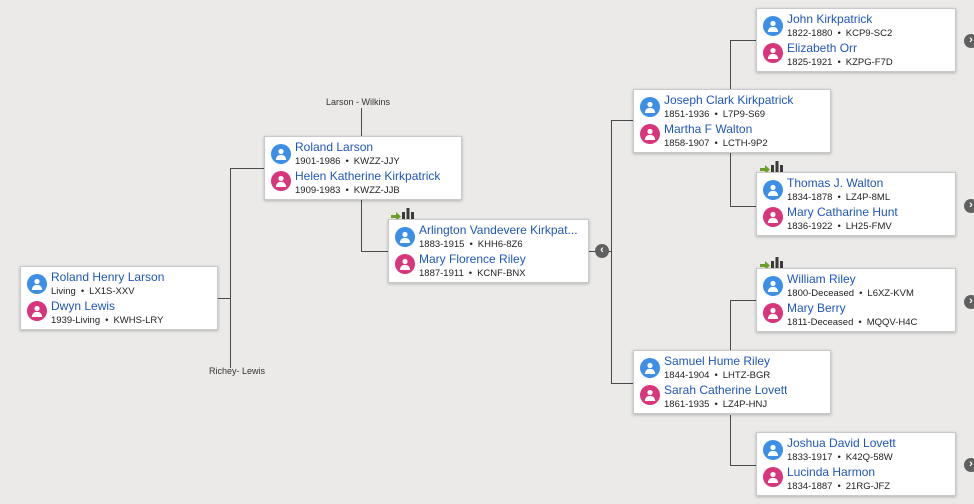 This screenshot has width=974, height=504. I want to click on person-name-link: Helen Katherine Kirkpatrick, so click(367, 176).